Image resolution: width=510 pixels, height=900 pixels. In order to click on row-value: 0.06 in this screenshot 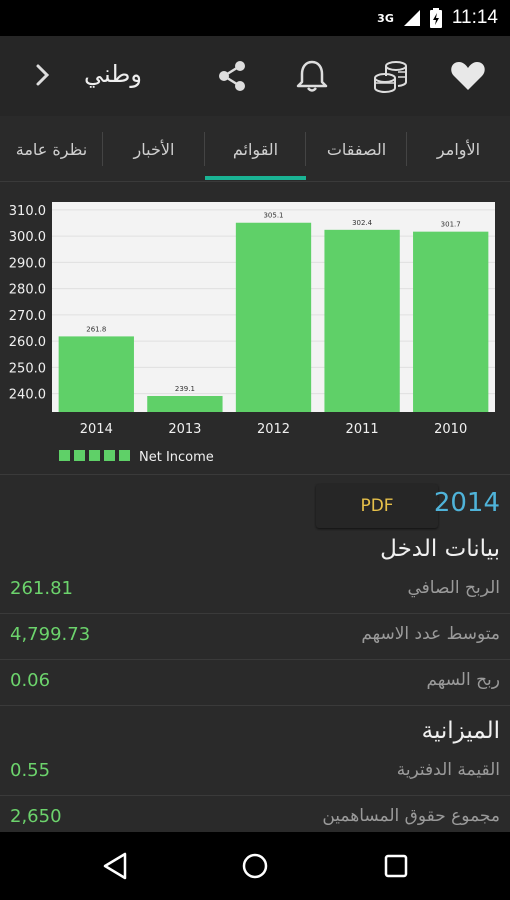, I will do `click(30, 680)`.